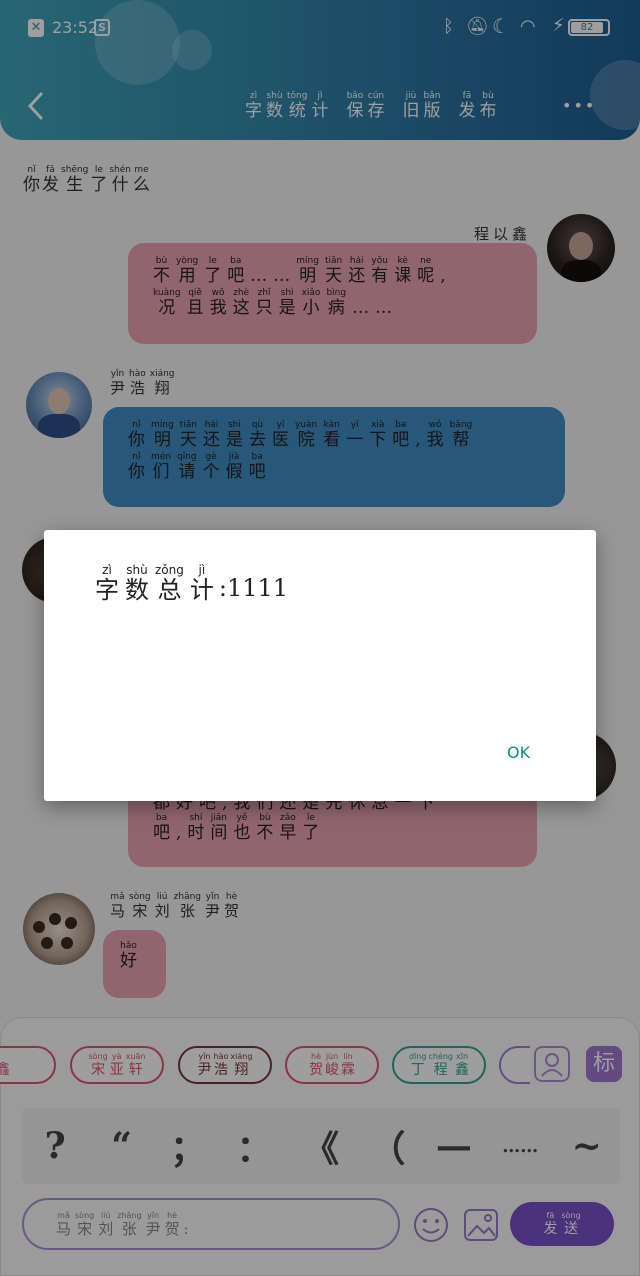 The image size is (640, 1276). What do you see at coordinates (201, 583) in the screenshot?
I see `ruby-char: jì 计` at bounding box center [201, 583].